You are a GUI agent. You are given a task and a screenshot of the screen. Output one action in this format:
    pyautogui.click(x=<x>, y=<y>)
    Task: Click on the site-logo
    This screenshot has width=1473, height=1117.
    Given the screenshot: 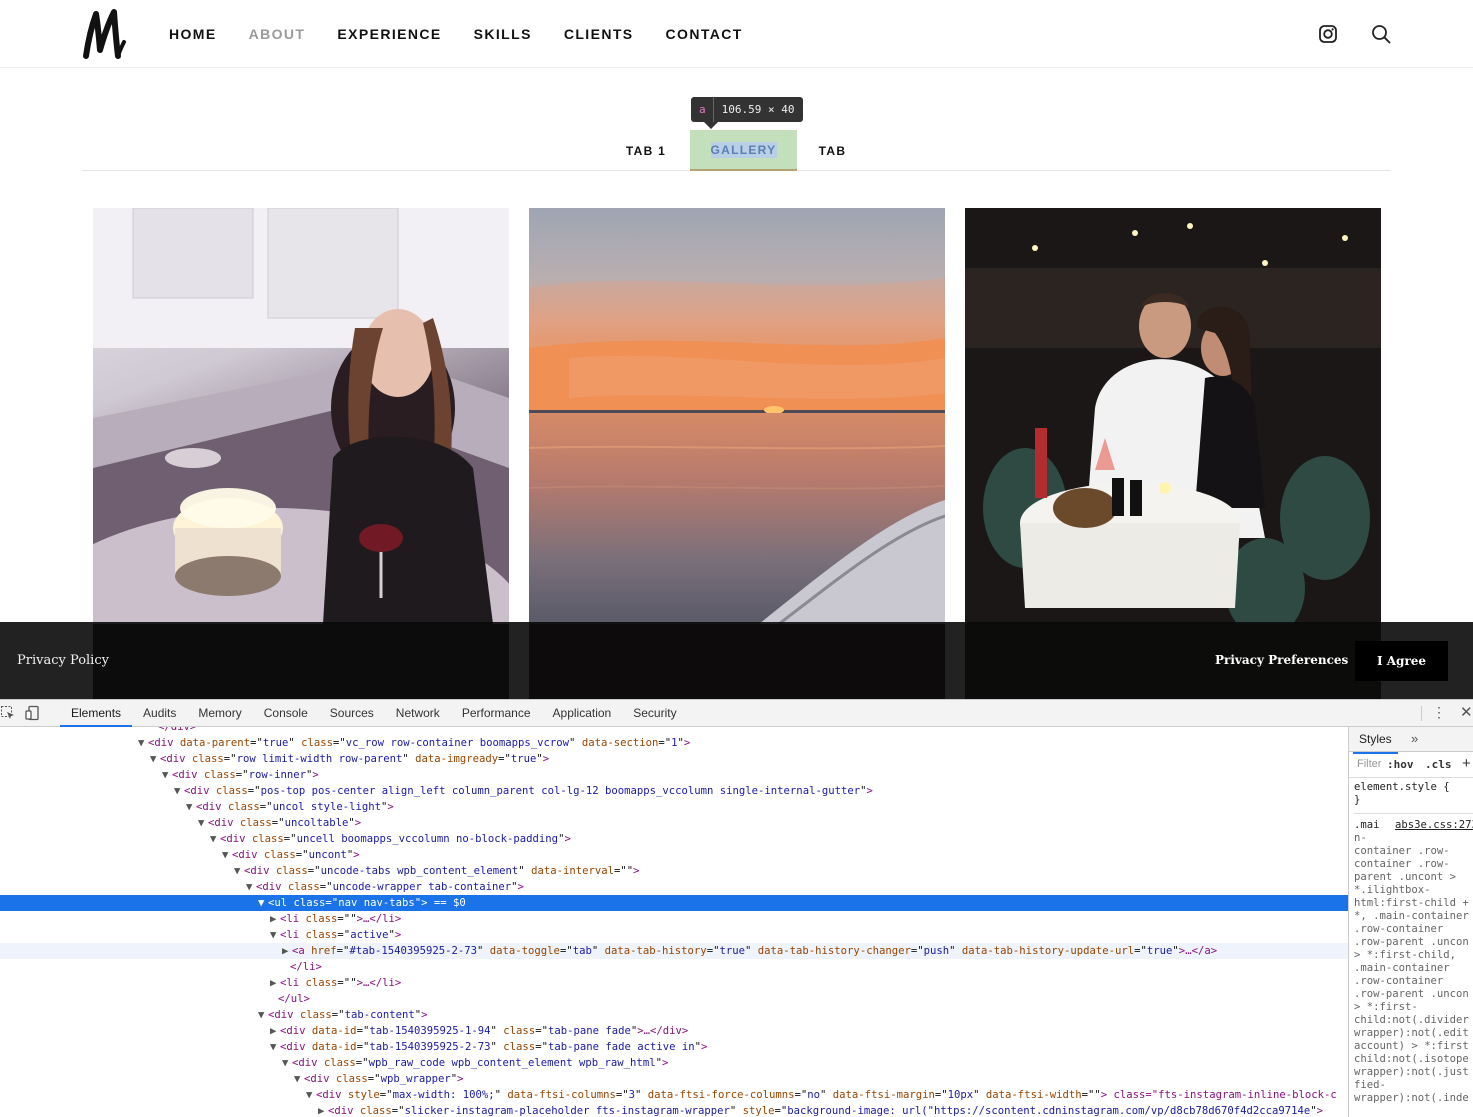 What is the action you would take?
    pyautogui.click(x=104, y=34)
    